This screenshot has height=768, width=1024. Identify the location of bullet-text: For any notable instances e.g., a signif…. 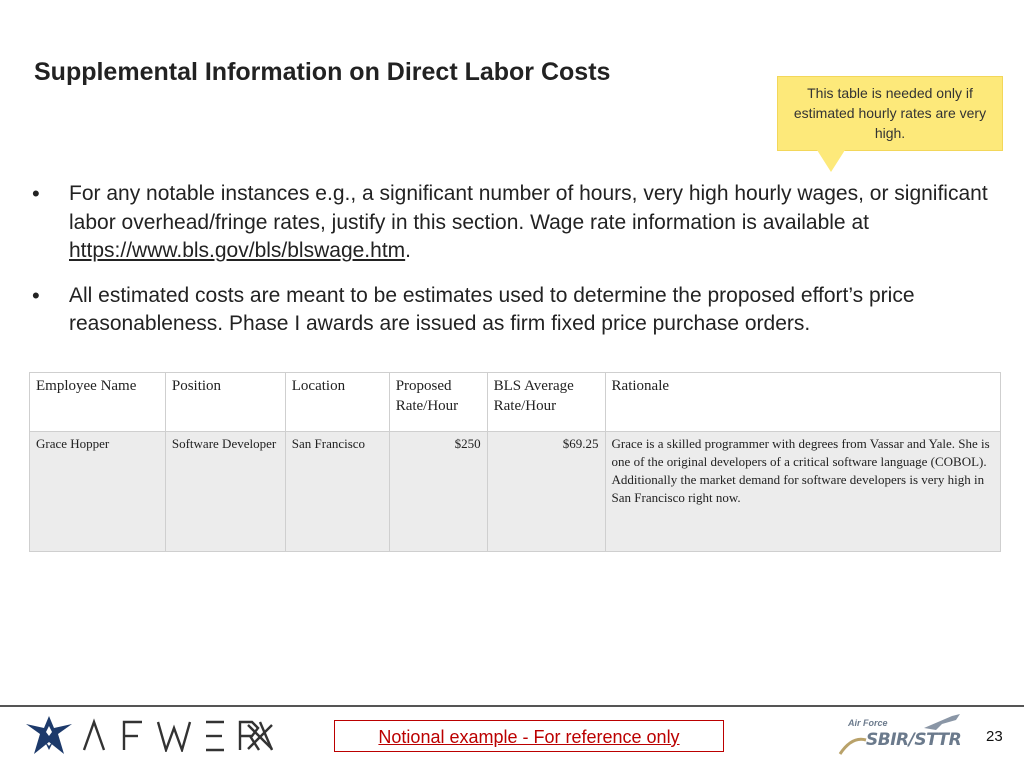
(528, 208).